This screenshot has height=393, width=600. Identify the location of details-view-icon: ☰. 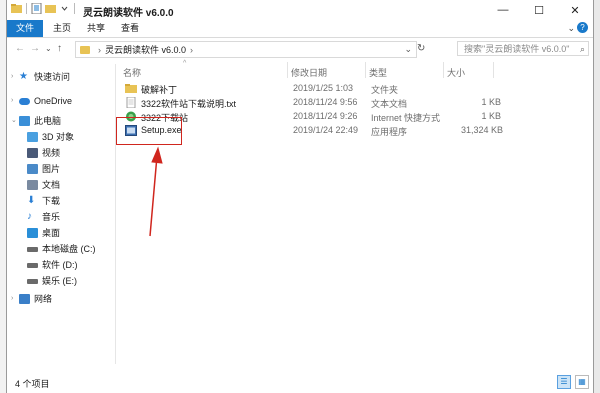
(564, 382).